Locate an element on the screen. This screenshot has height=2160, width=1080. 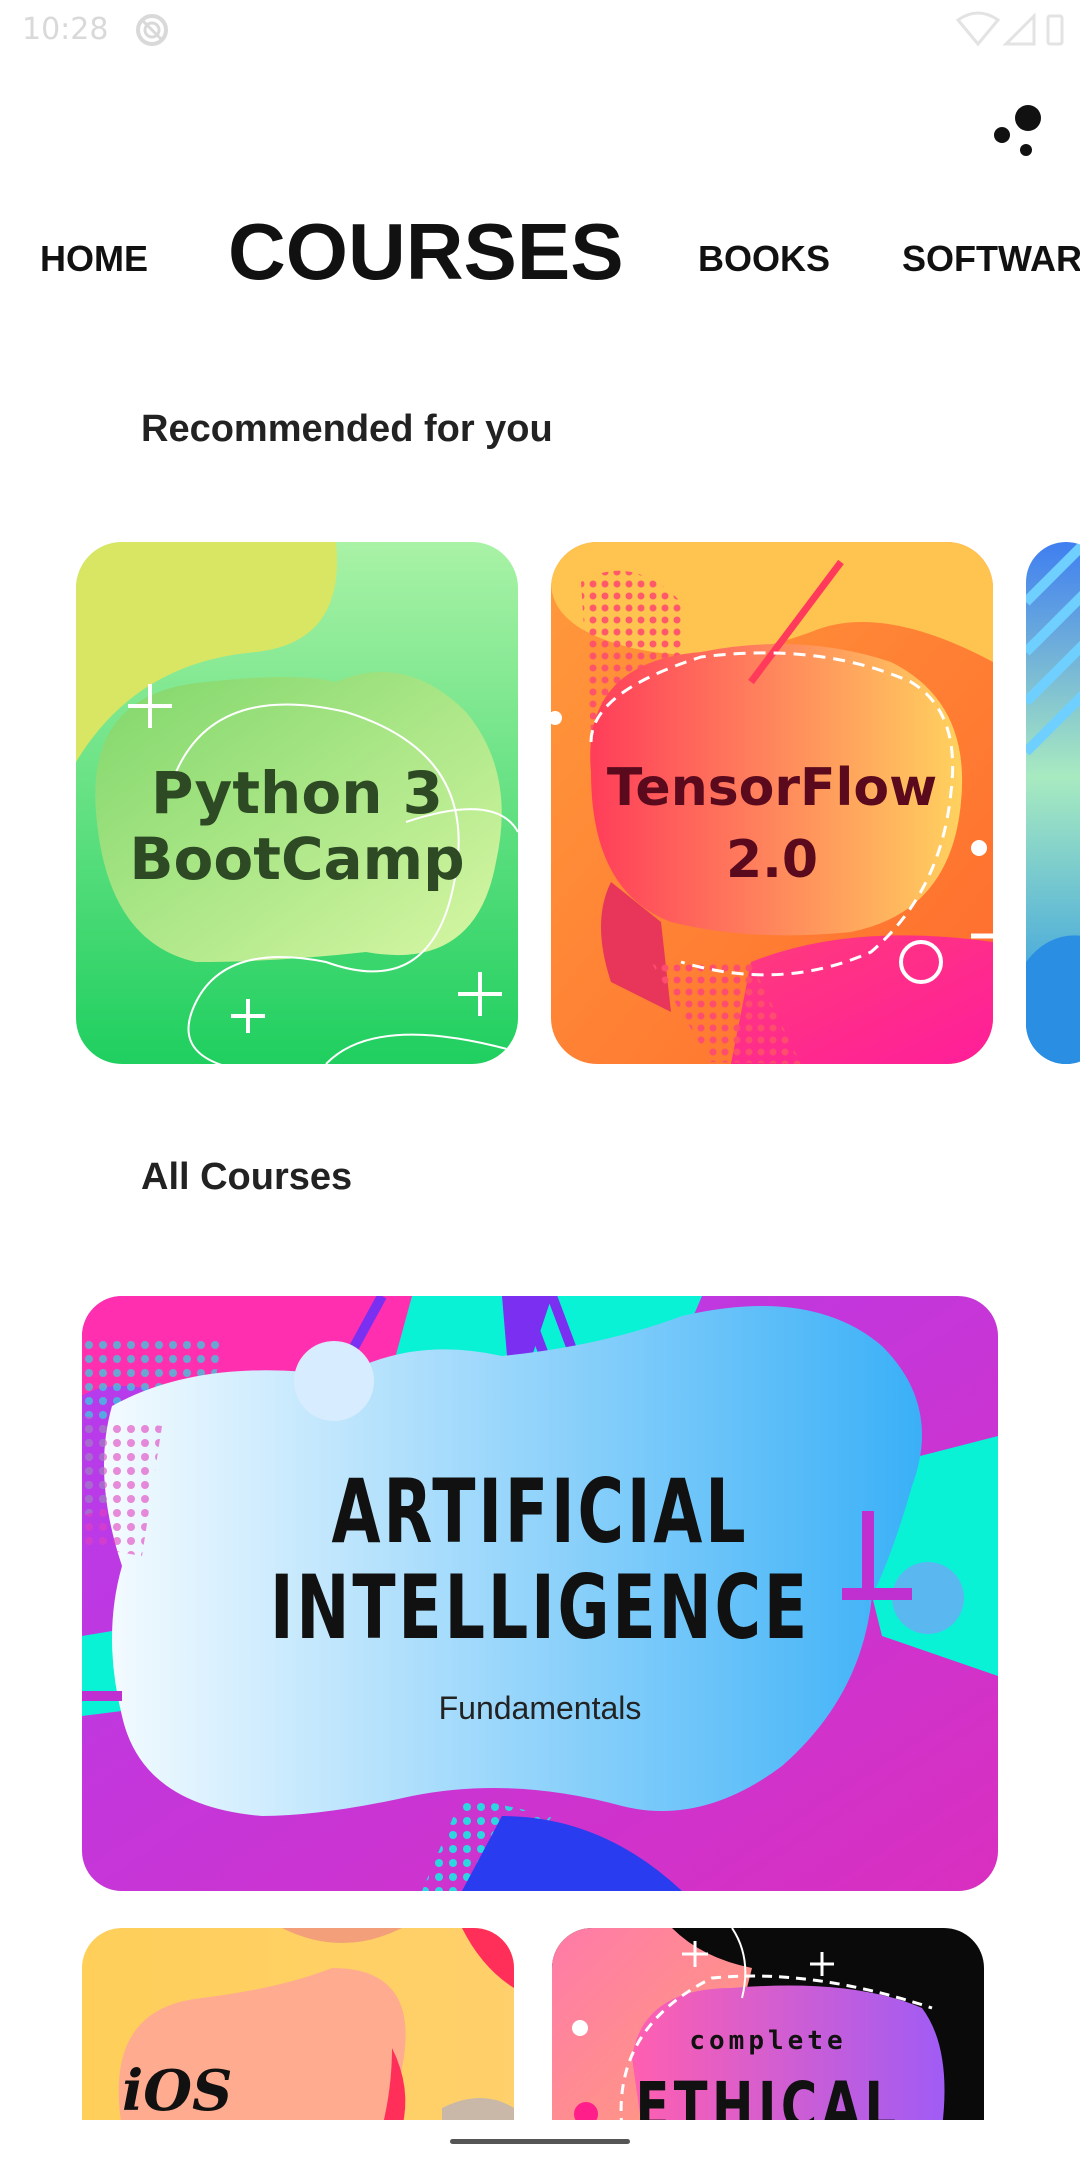
more-options-icon is located at coordinates (1020, 130).